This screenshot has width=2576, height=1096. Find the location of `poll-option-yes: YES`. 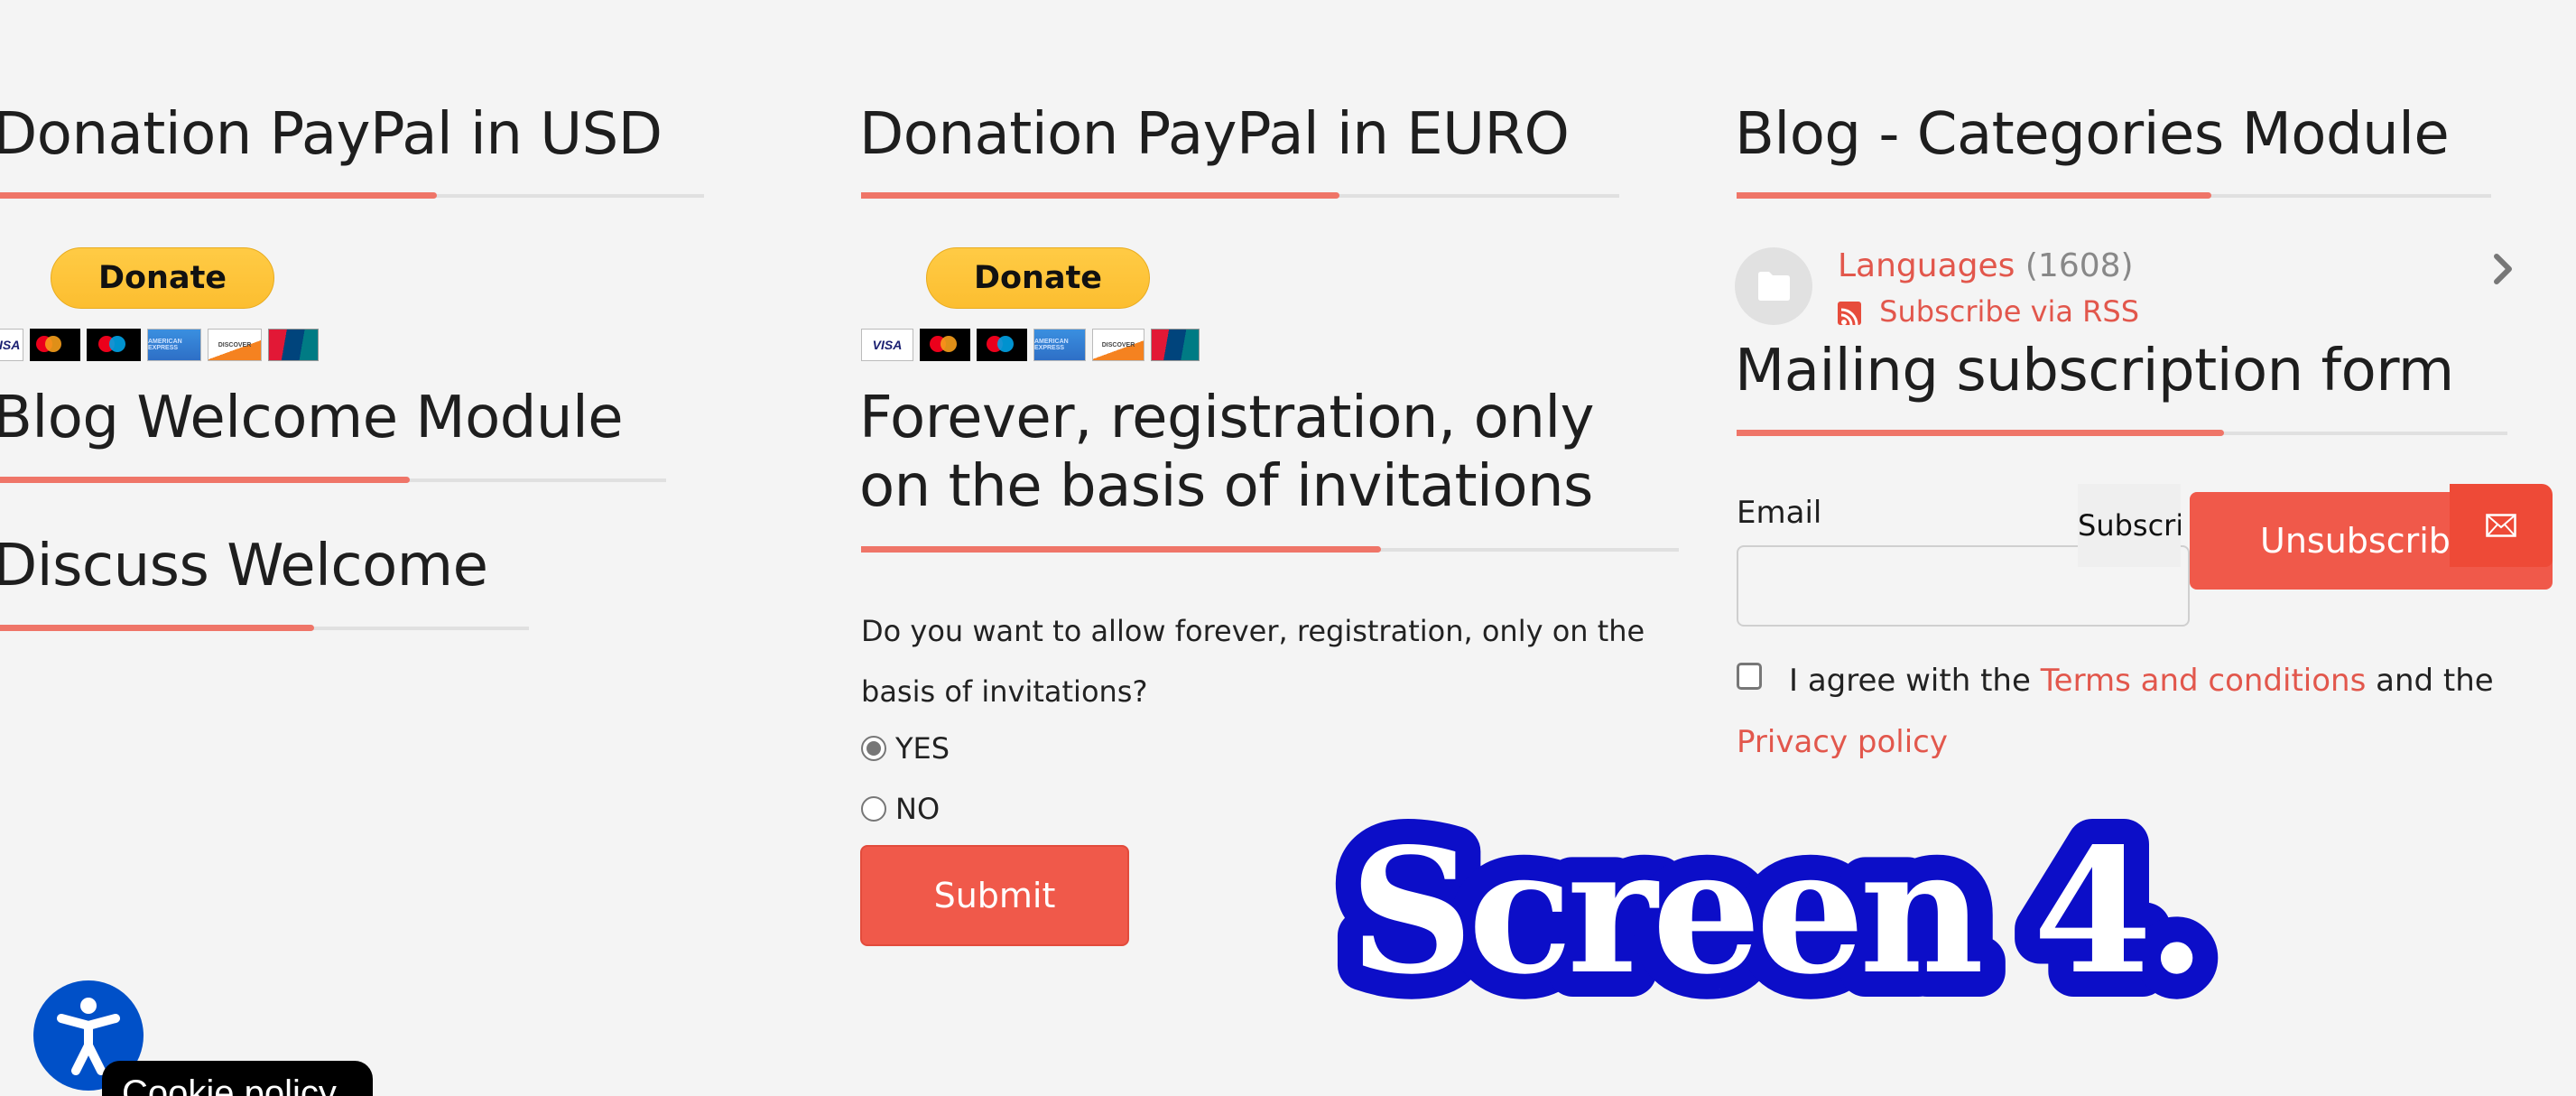

poll-option-yes: YES is located at coordinates (906, 748).